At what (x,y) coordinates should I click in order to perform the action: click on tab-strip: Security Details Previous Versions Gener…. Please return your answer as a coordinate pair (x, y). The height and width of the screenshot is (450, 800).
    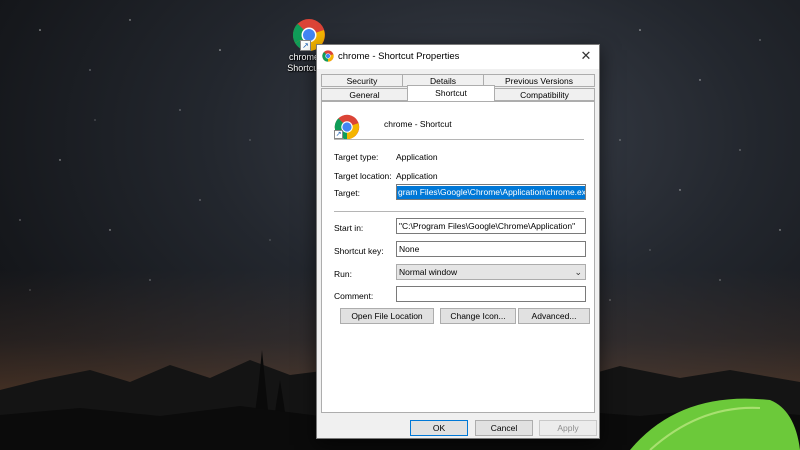
    Looking at the image, I should click on (458, 88).